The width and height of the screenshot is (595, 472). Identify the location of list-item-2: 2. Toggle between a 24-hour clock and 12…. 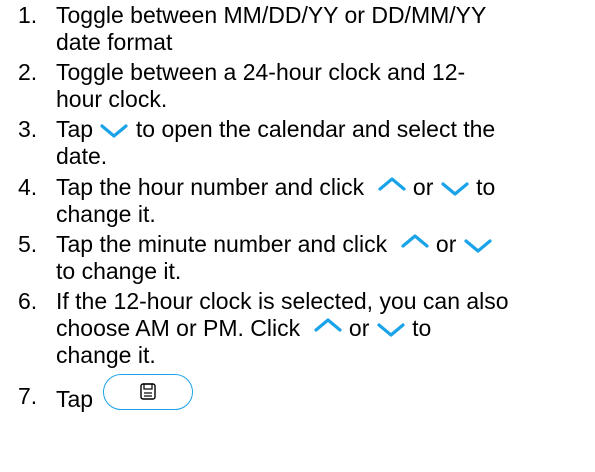
(303, 86).